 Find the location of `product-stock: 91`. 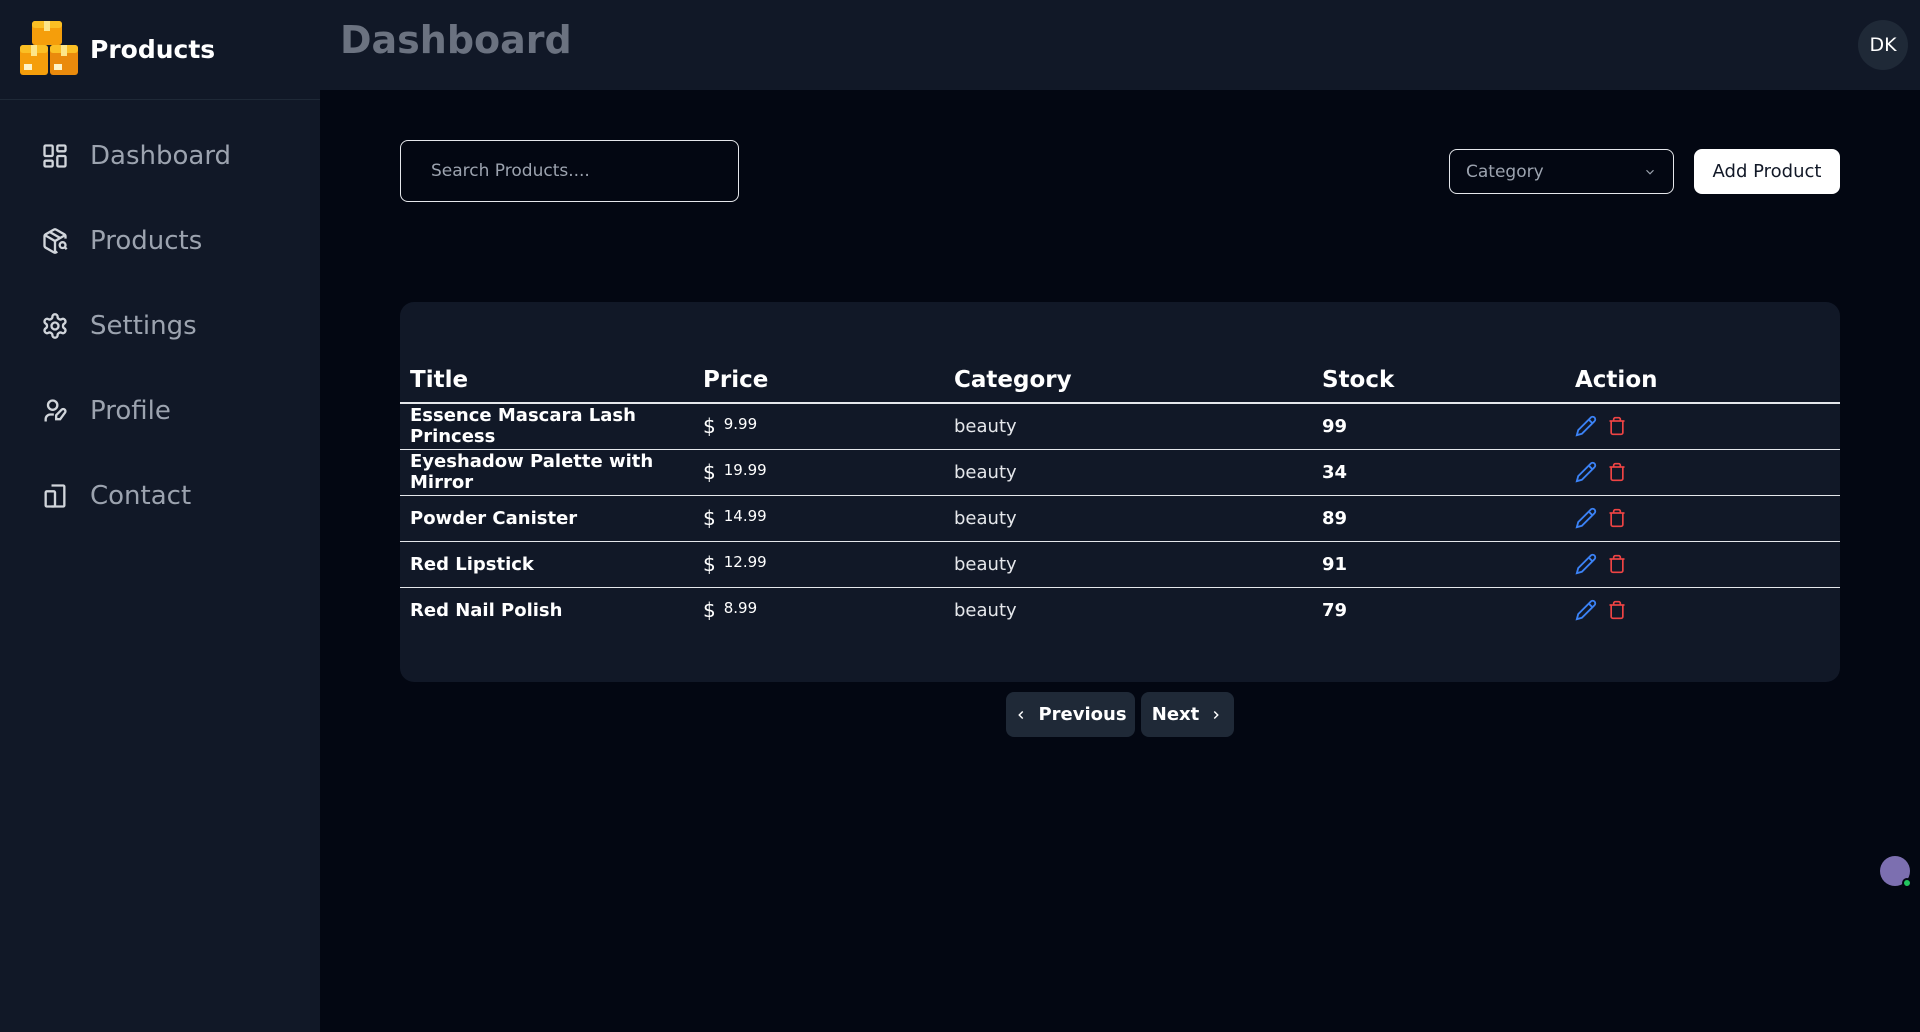

product-stock: 91 is located at coordinates (1438, 564).